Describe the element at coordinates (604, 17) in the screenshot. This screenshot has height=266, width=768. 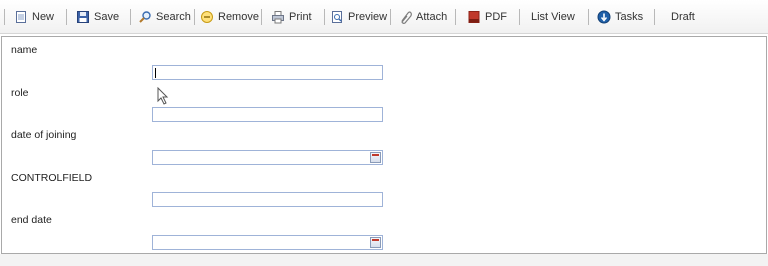
I see `tasks-icon` at that location.